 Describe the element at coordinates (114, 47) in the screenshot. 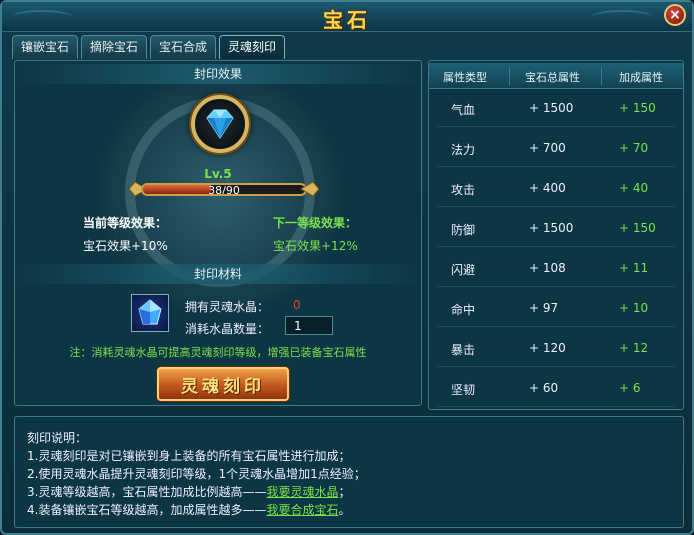

I see `tab-remove-gem: 摘除宝石` at that location.